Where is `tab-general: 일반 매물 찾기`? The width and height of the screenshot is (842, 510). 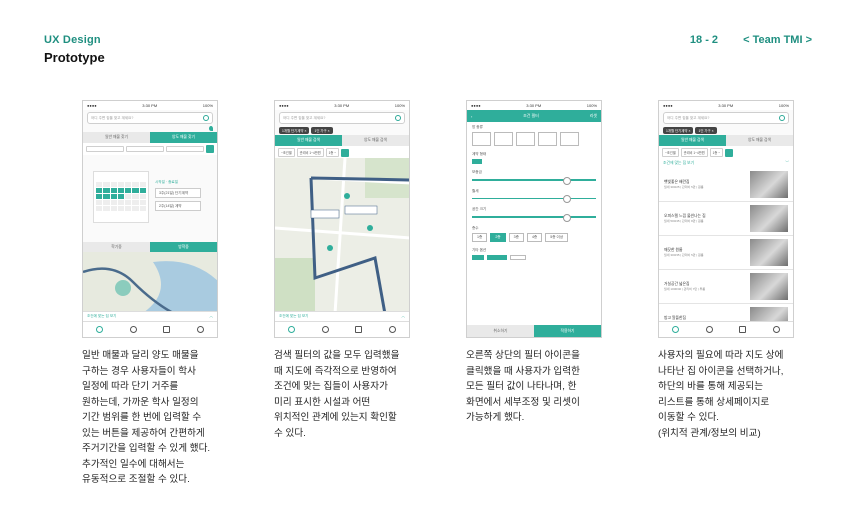
tab-general: 일반 매물 찾기 is located at coordinates (116, 137).